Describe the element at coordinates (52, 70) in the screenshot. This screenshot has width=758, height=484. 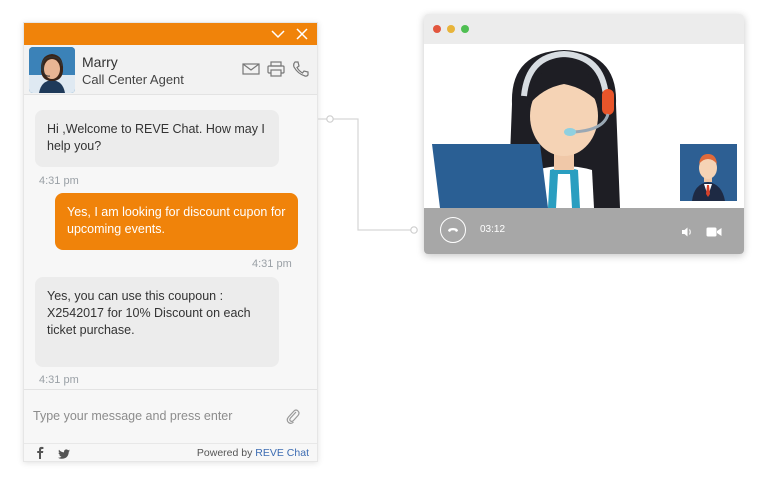
I see `avatar` at that location.